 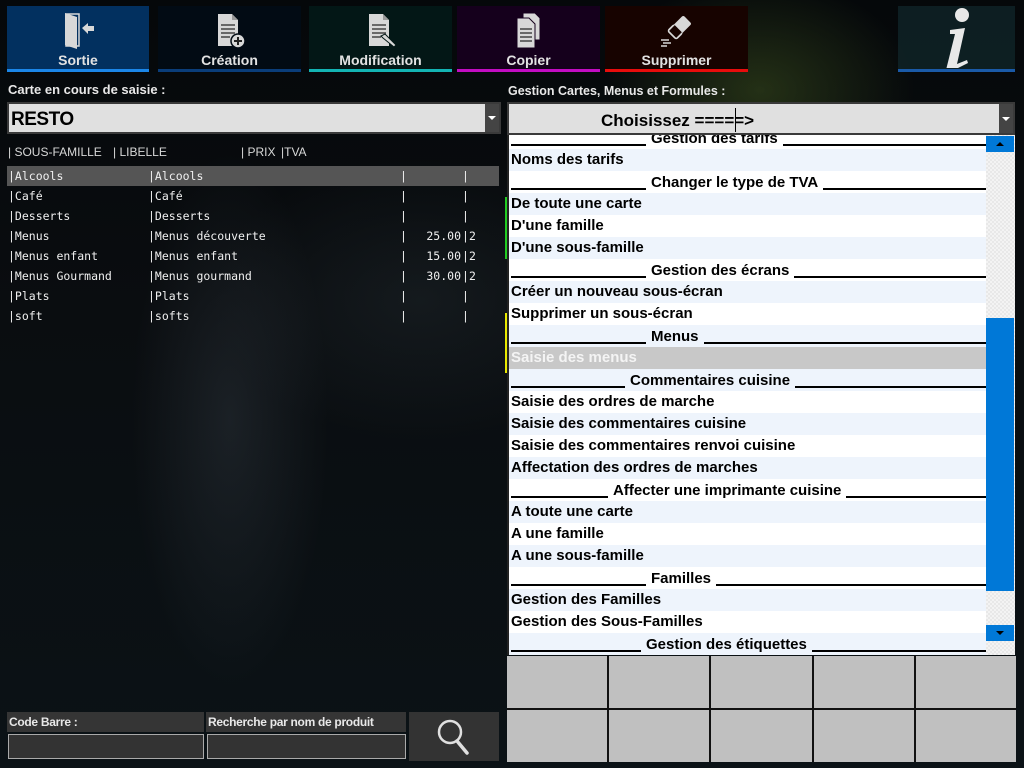 I want to click on carte-select: RESTO, so click(x=254, y=118).